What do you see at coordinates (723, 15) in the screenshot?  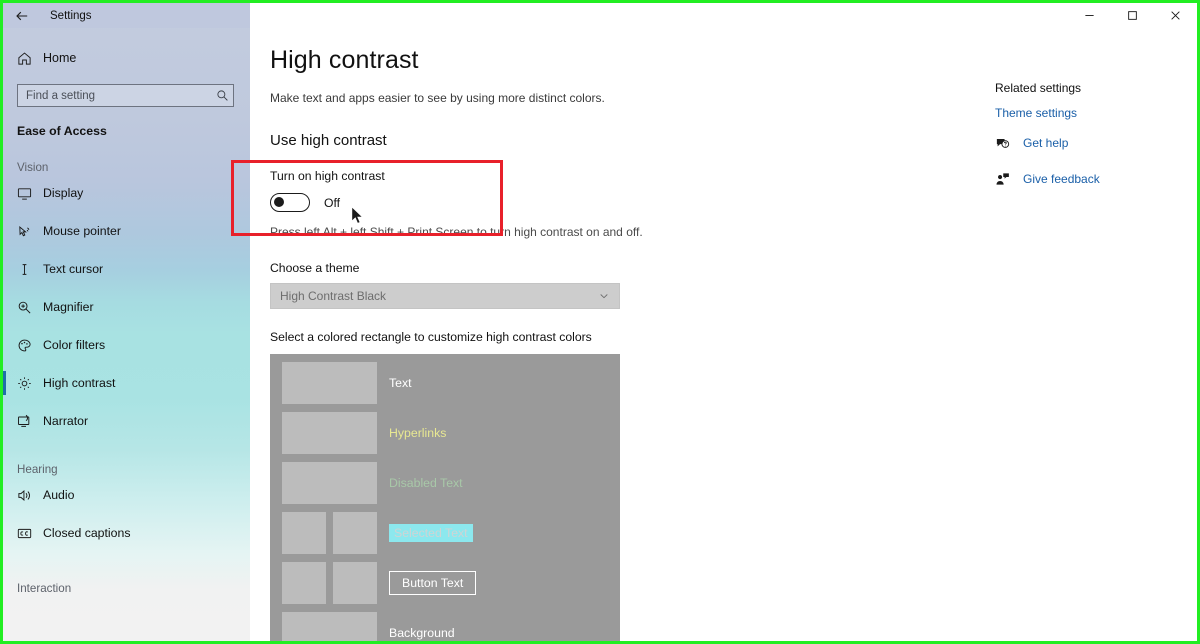 I see `window-controls` at bounding box center [723, 15].